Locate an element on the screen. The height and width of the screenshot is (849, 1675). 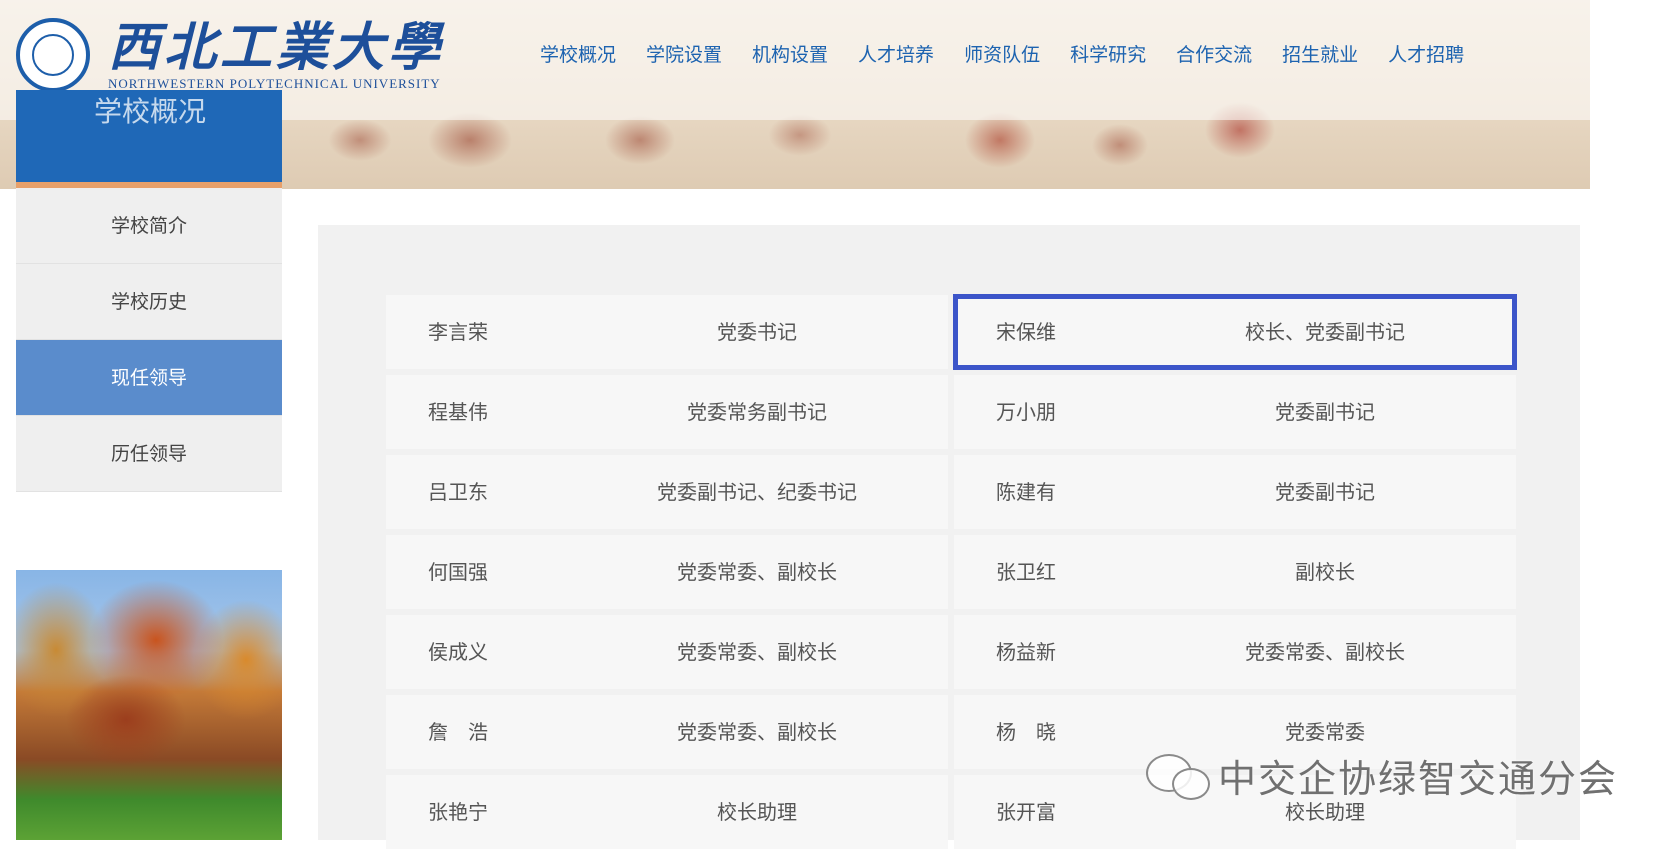
nav-item-recruitment: 人才招聘 is located at coordinates (1426, 53).